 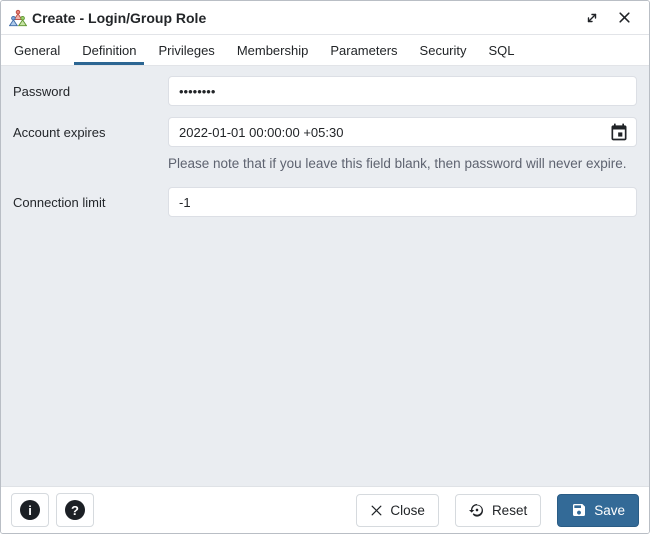 I want to click on password-field-wrap, so click(x=402, y=91).